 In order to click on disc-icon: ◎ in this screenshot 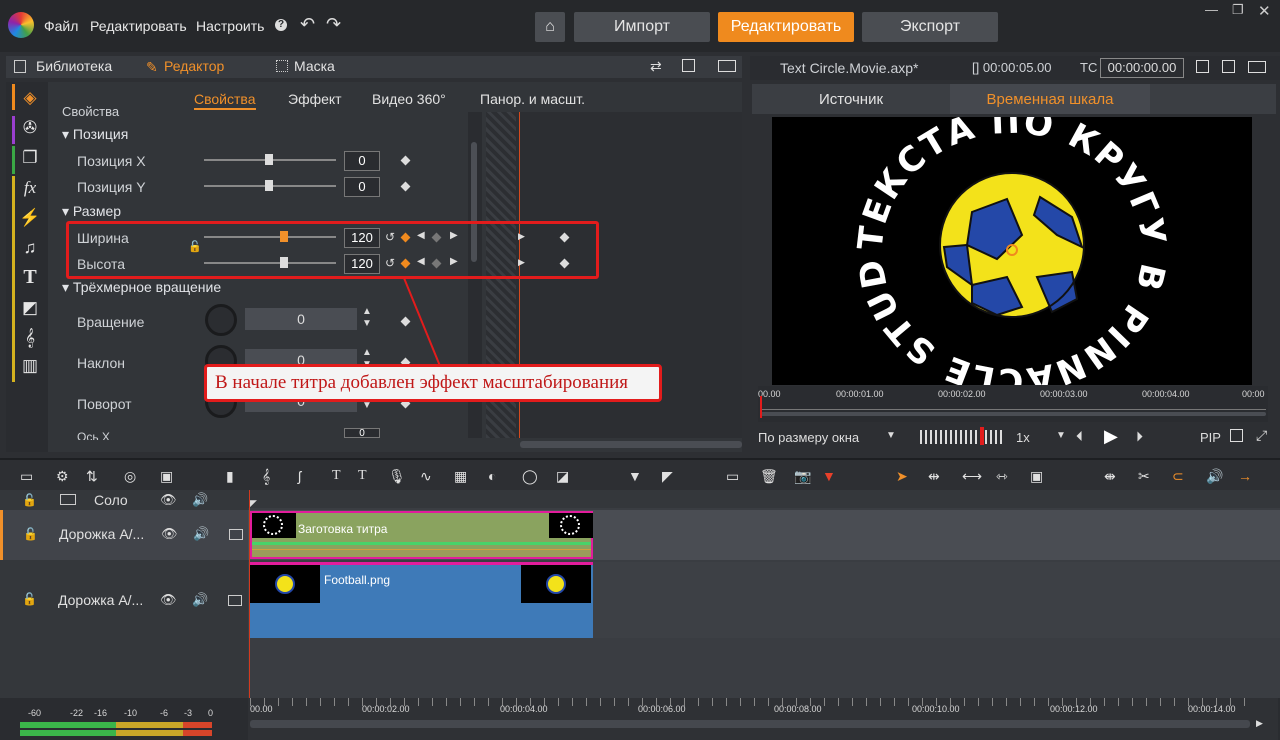, I will do `click(130, 476)`.